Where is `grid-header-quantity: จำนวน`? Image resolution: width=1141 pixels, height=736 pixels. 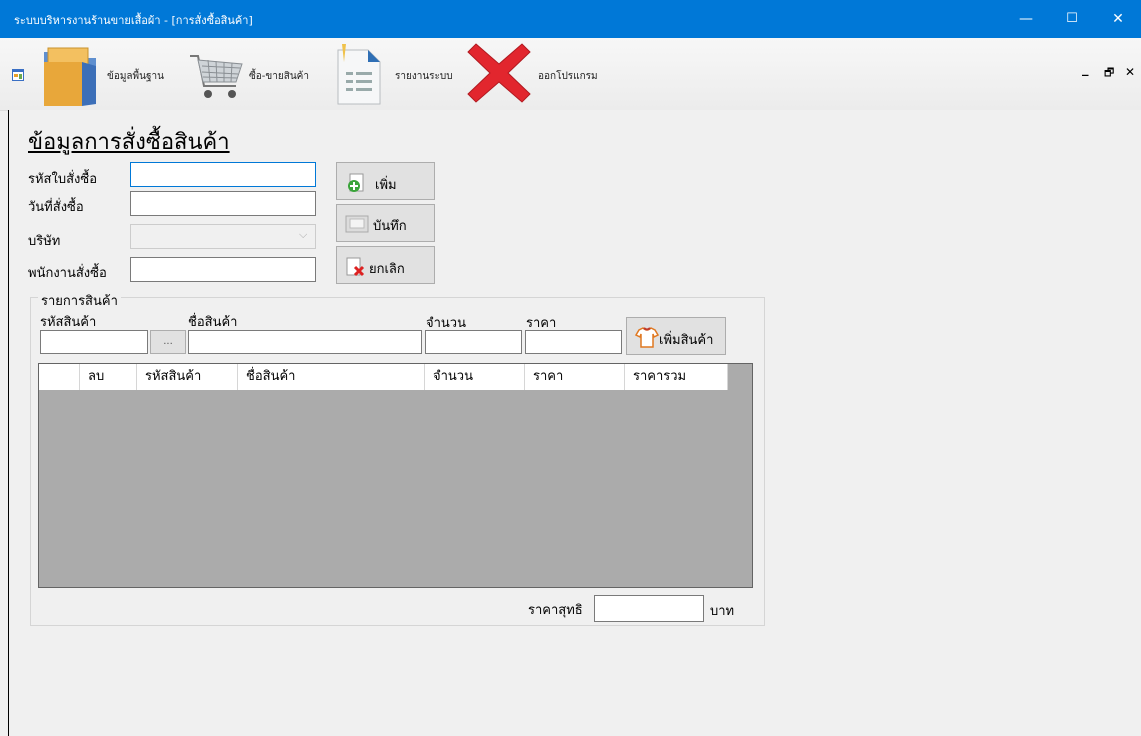 grid-header-quantity: จำนวน is located at coordinates (475, 377).